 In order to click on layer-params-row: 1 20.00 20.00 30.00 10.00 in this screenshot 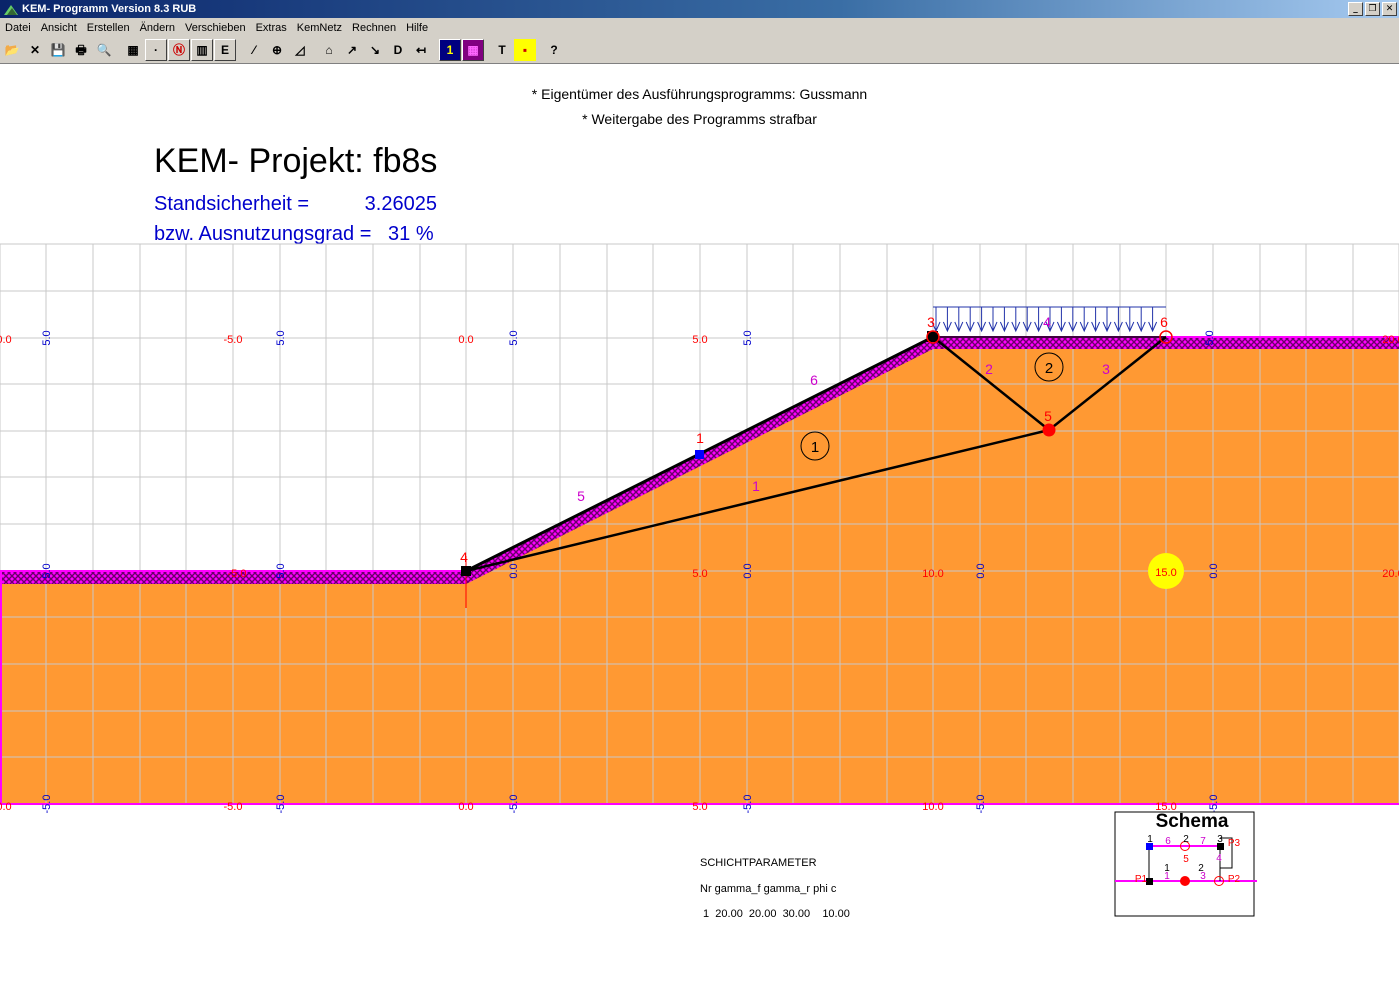, I will do `click(775, 914)`.